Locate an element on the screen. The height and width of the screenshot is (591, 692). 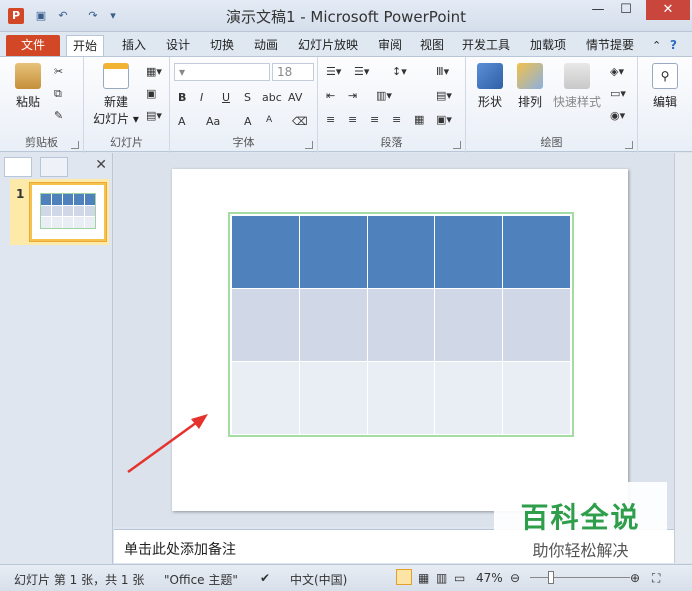
change-case-button: Aa is located at coordinates (213, 124).